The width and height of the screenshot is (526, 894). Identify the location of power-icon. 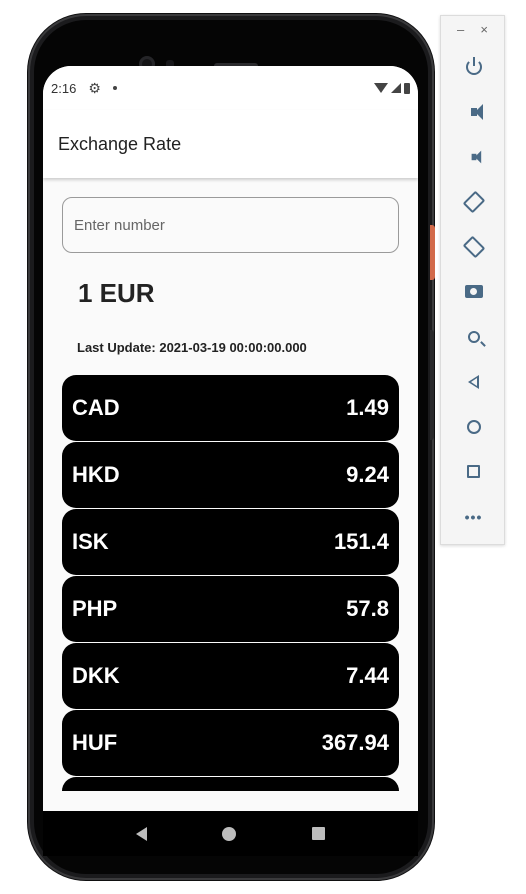
(473, 65).